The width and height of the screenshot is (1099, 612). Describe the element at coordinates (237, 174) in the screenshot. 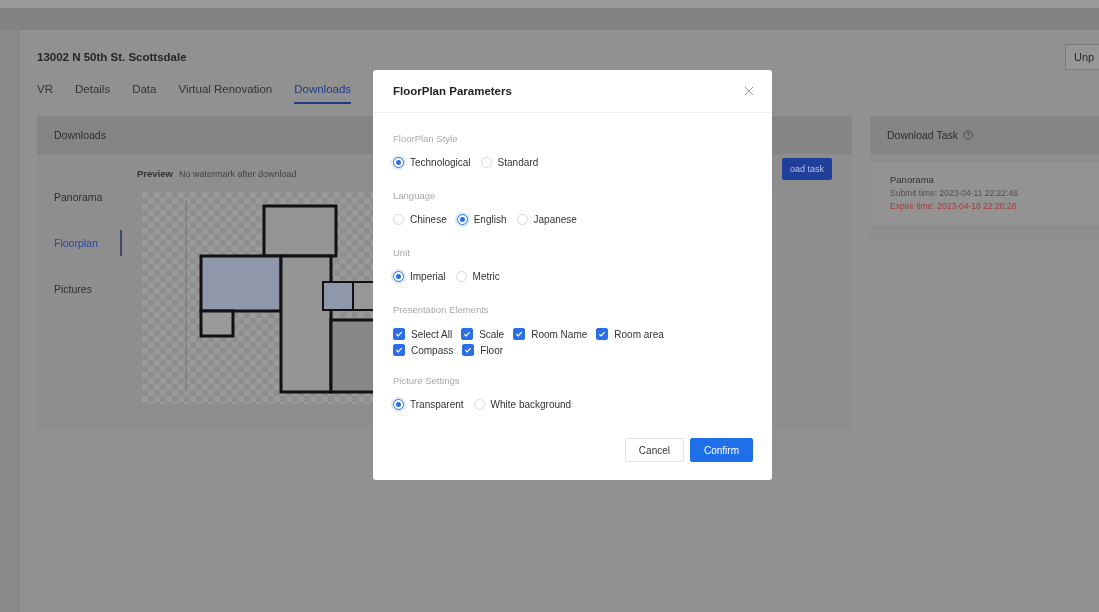

I see `preview-note: No watermark after download` at that location.